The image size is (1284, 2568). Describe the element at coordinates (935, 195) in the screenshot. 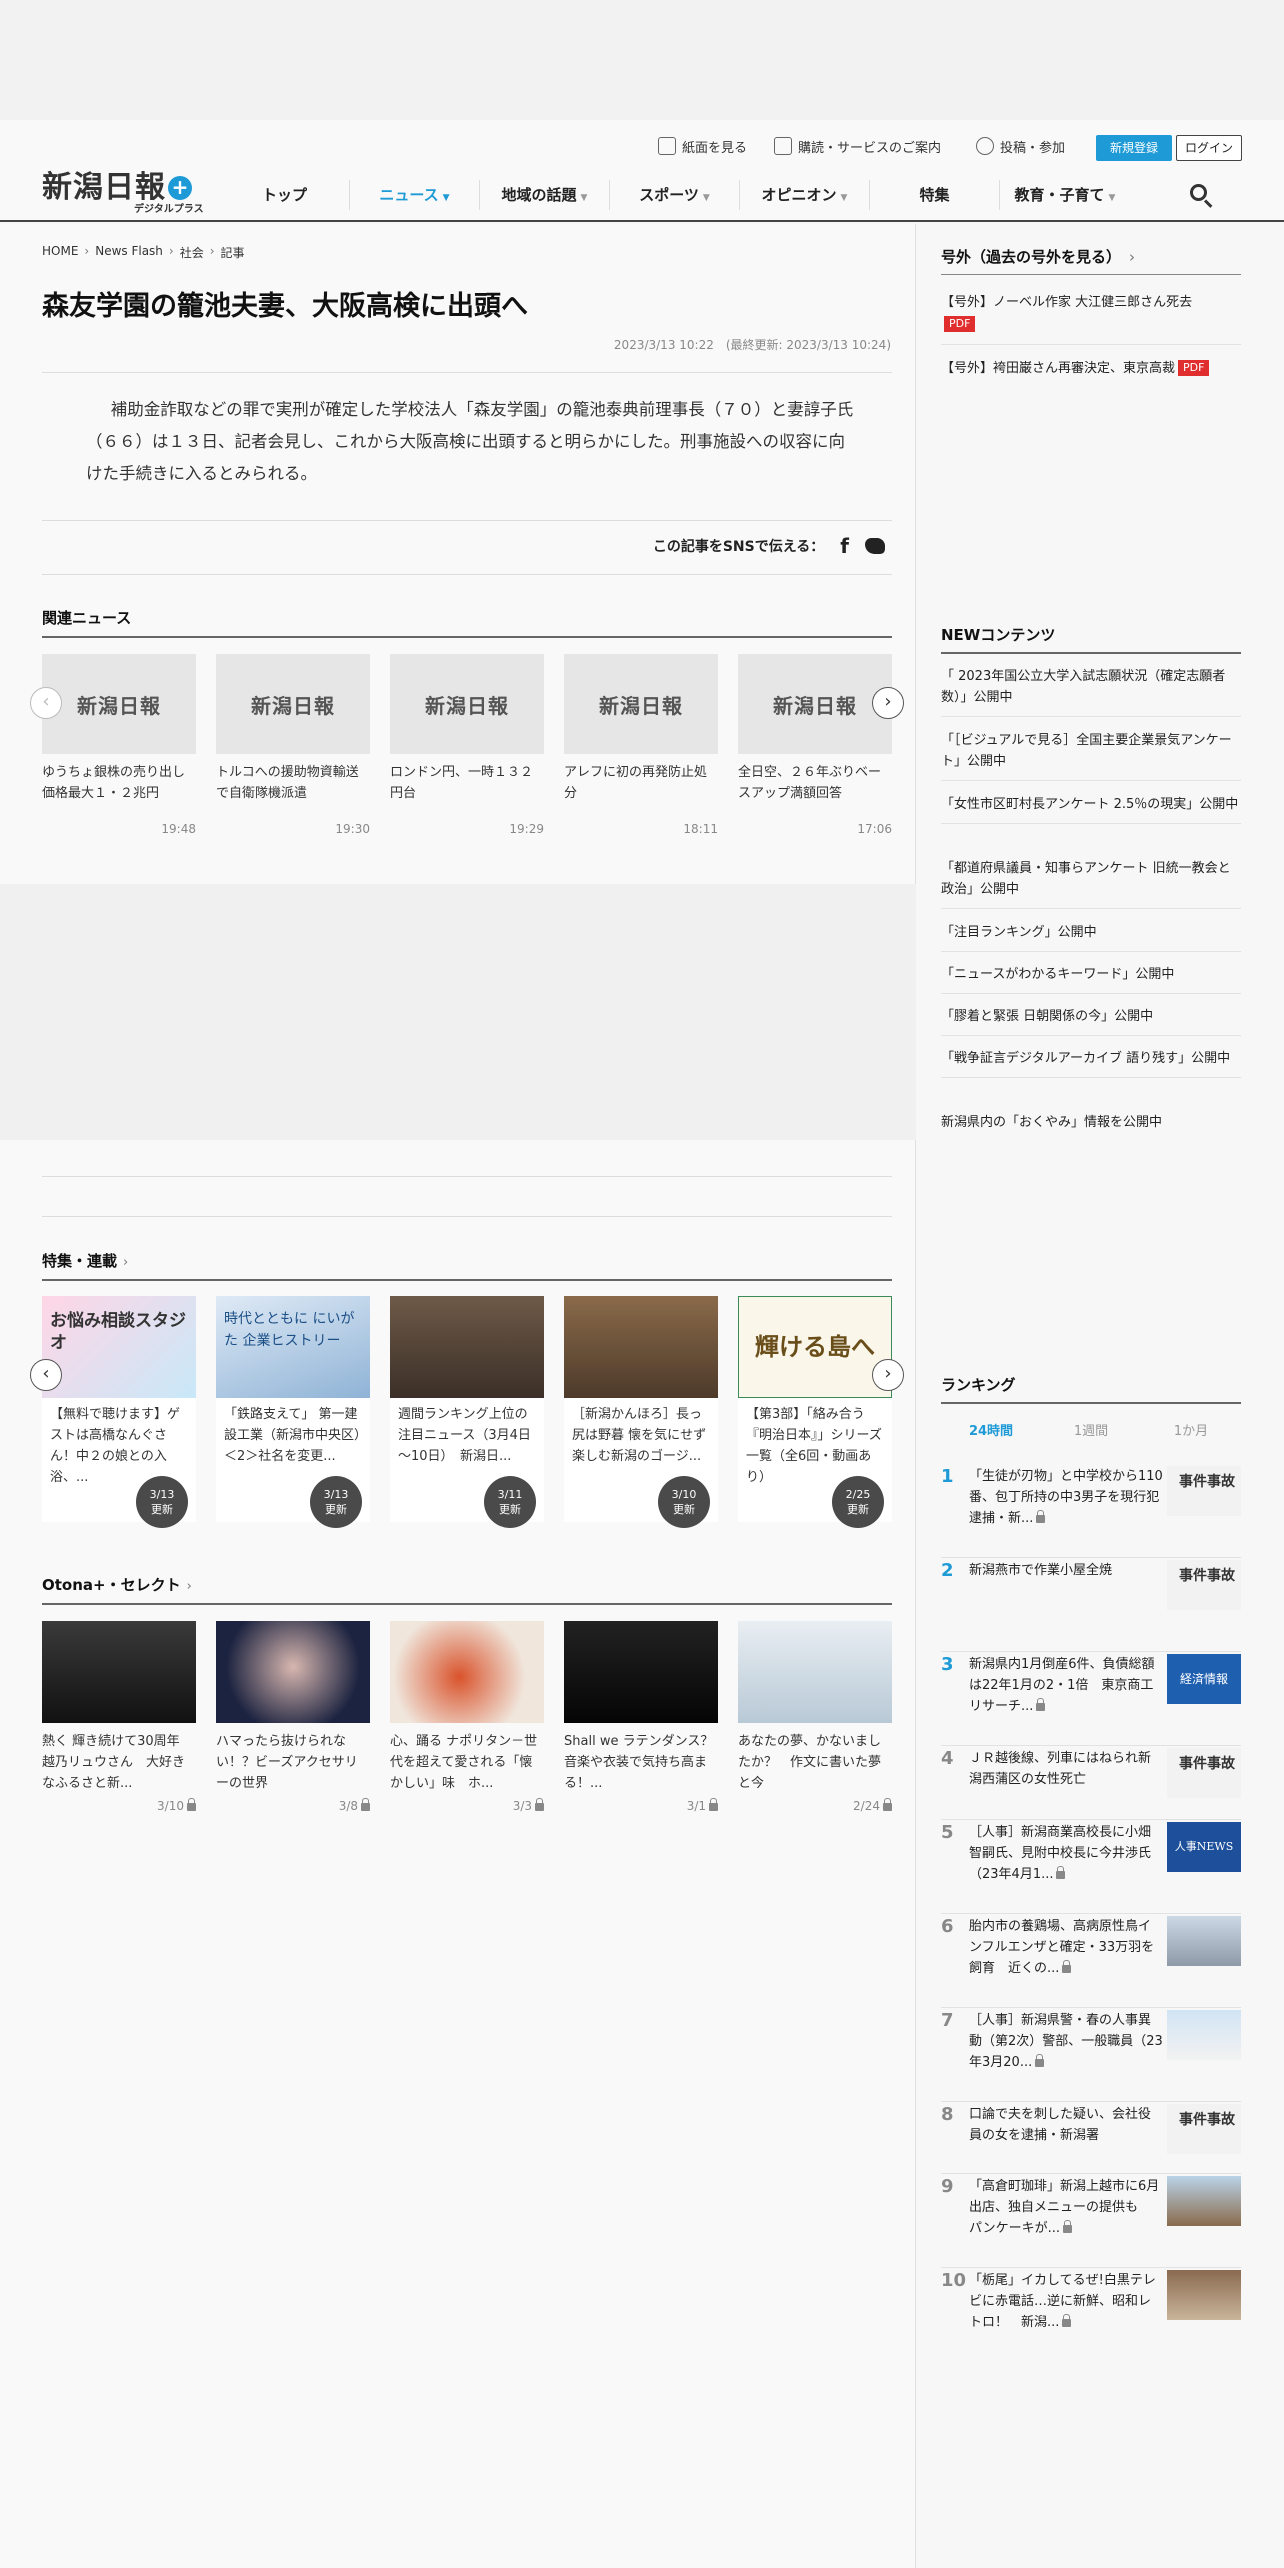

I see `nav-feature: 特集` at that location.